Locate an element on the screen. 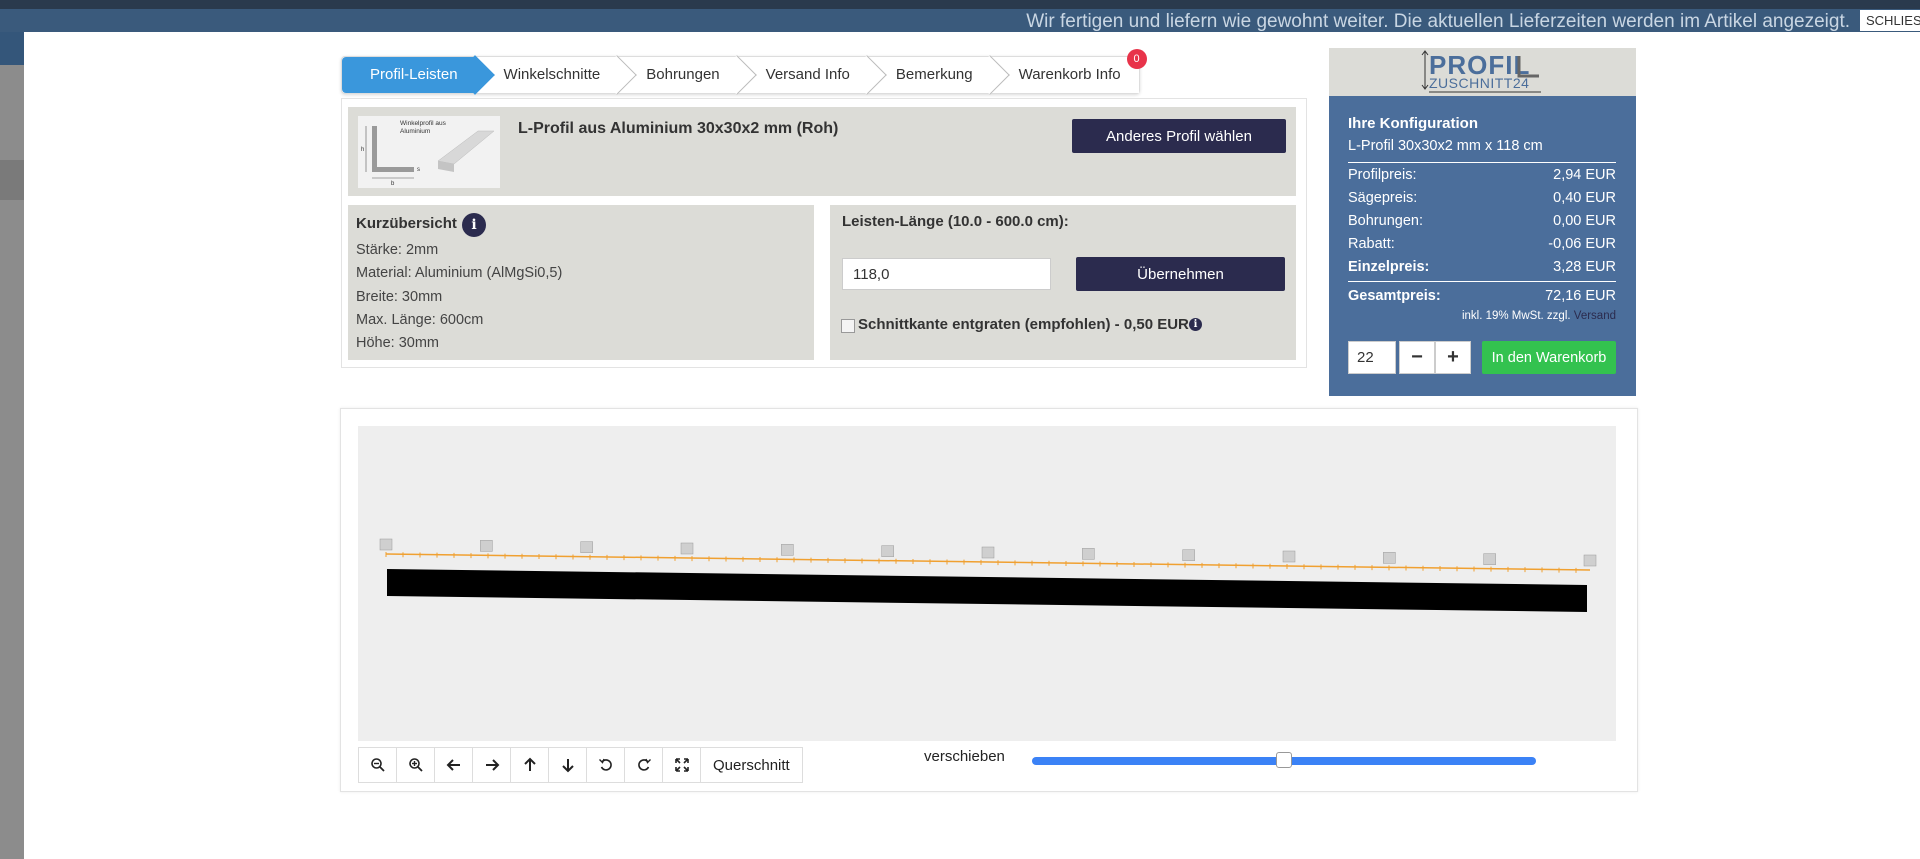 Image resolution: width=1920 pixels, height=859 pixels. thumb-dim-h: h is located at coordinates (362, 150).